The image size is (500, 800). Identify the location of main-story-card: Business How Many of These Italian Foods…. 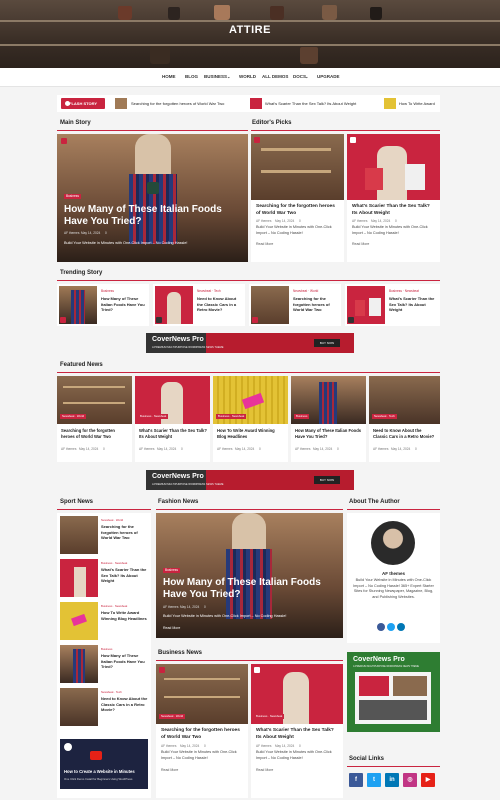
(152, 198).